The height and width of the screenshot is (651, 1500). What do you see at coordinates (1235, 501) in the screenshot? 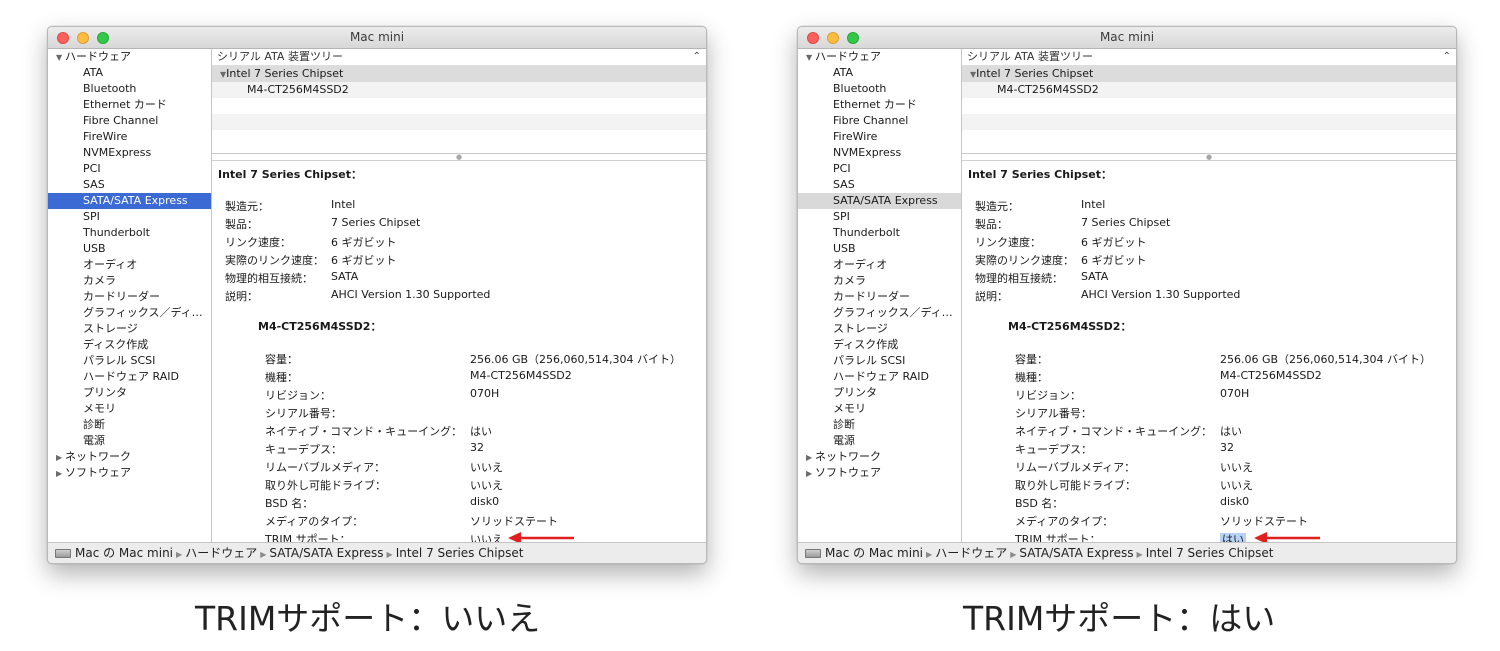
I see `property-value-text: disk0` at bounding box center [1235, 501].